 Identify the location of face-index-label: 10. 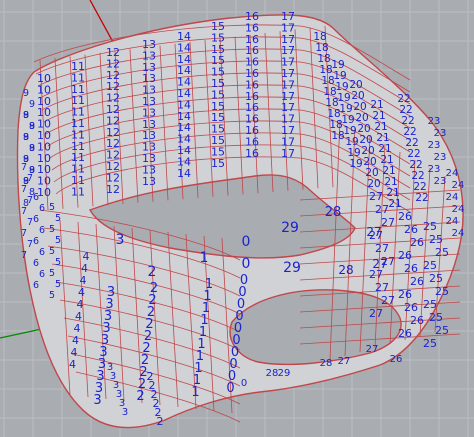
(44, 192).